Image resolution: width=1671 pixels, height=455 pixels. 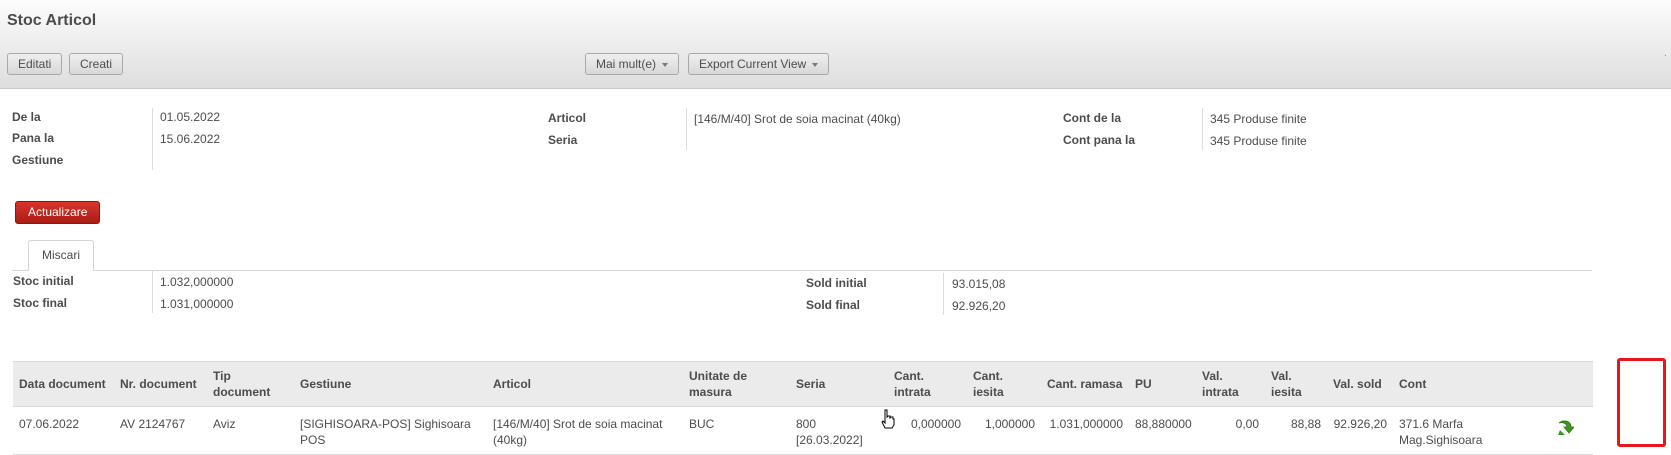 What do you see at coordinates (1099, 140) in the screenshot?
I see `account-to-label: Cont pana la` at bounding box center [1099, 140].